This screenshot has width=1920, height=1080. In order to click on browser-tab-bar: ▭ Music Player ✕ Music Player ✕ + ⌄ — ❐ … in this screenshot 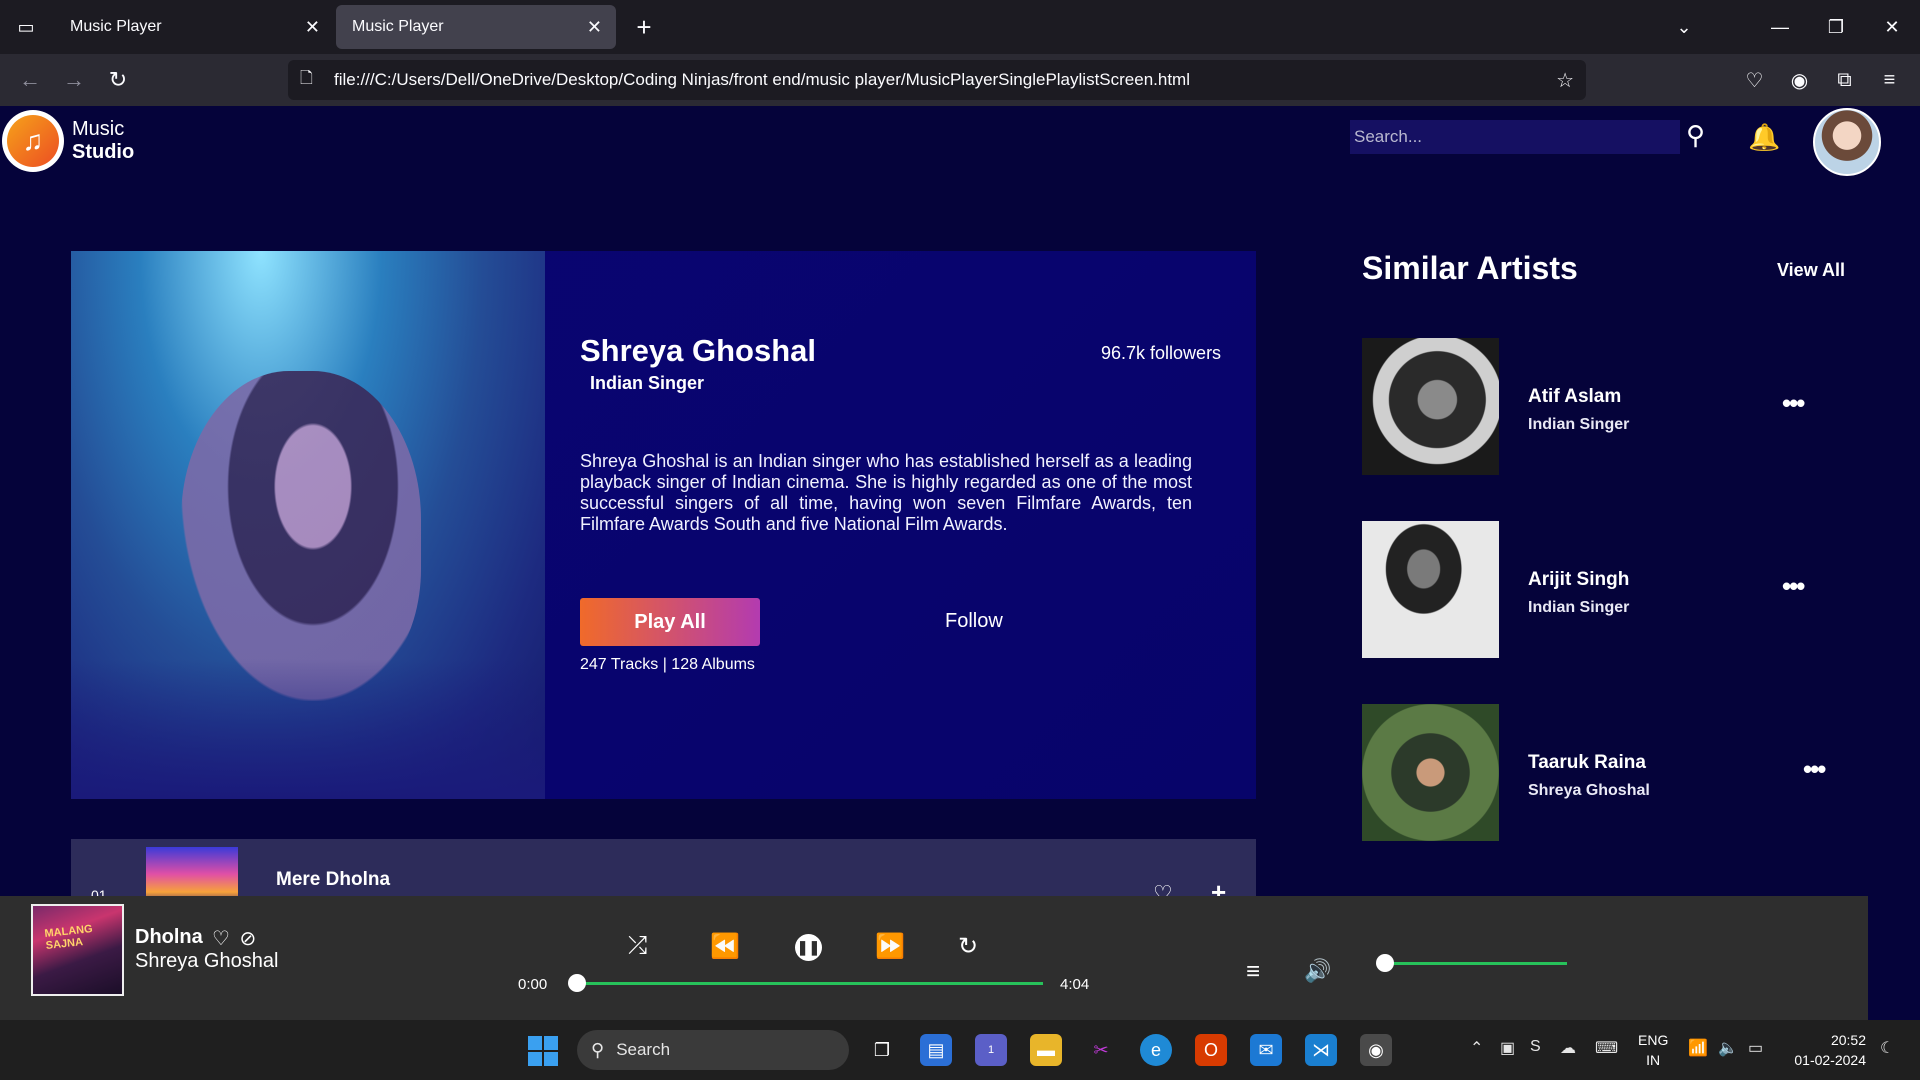, I will do `click(960, 27)`.